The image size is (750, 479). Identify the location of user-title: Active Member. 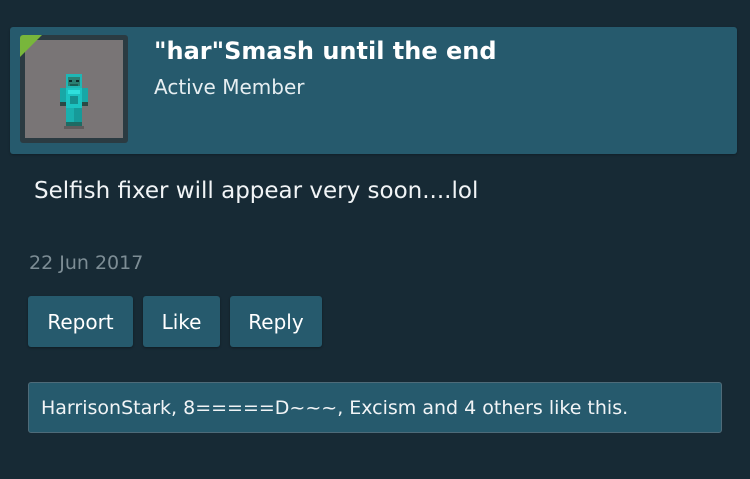
(229, 87).